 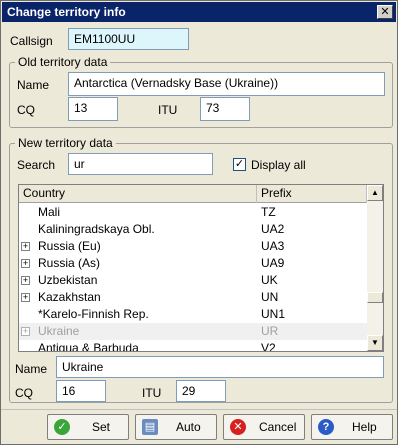 I want to click on table-row: Mali TZ, so click(x=193, y=212).